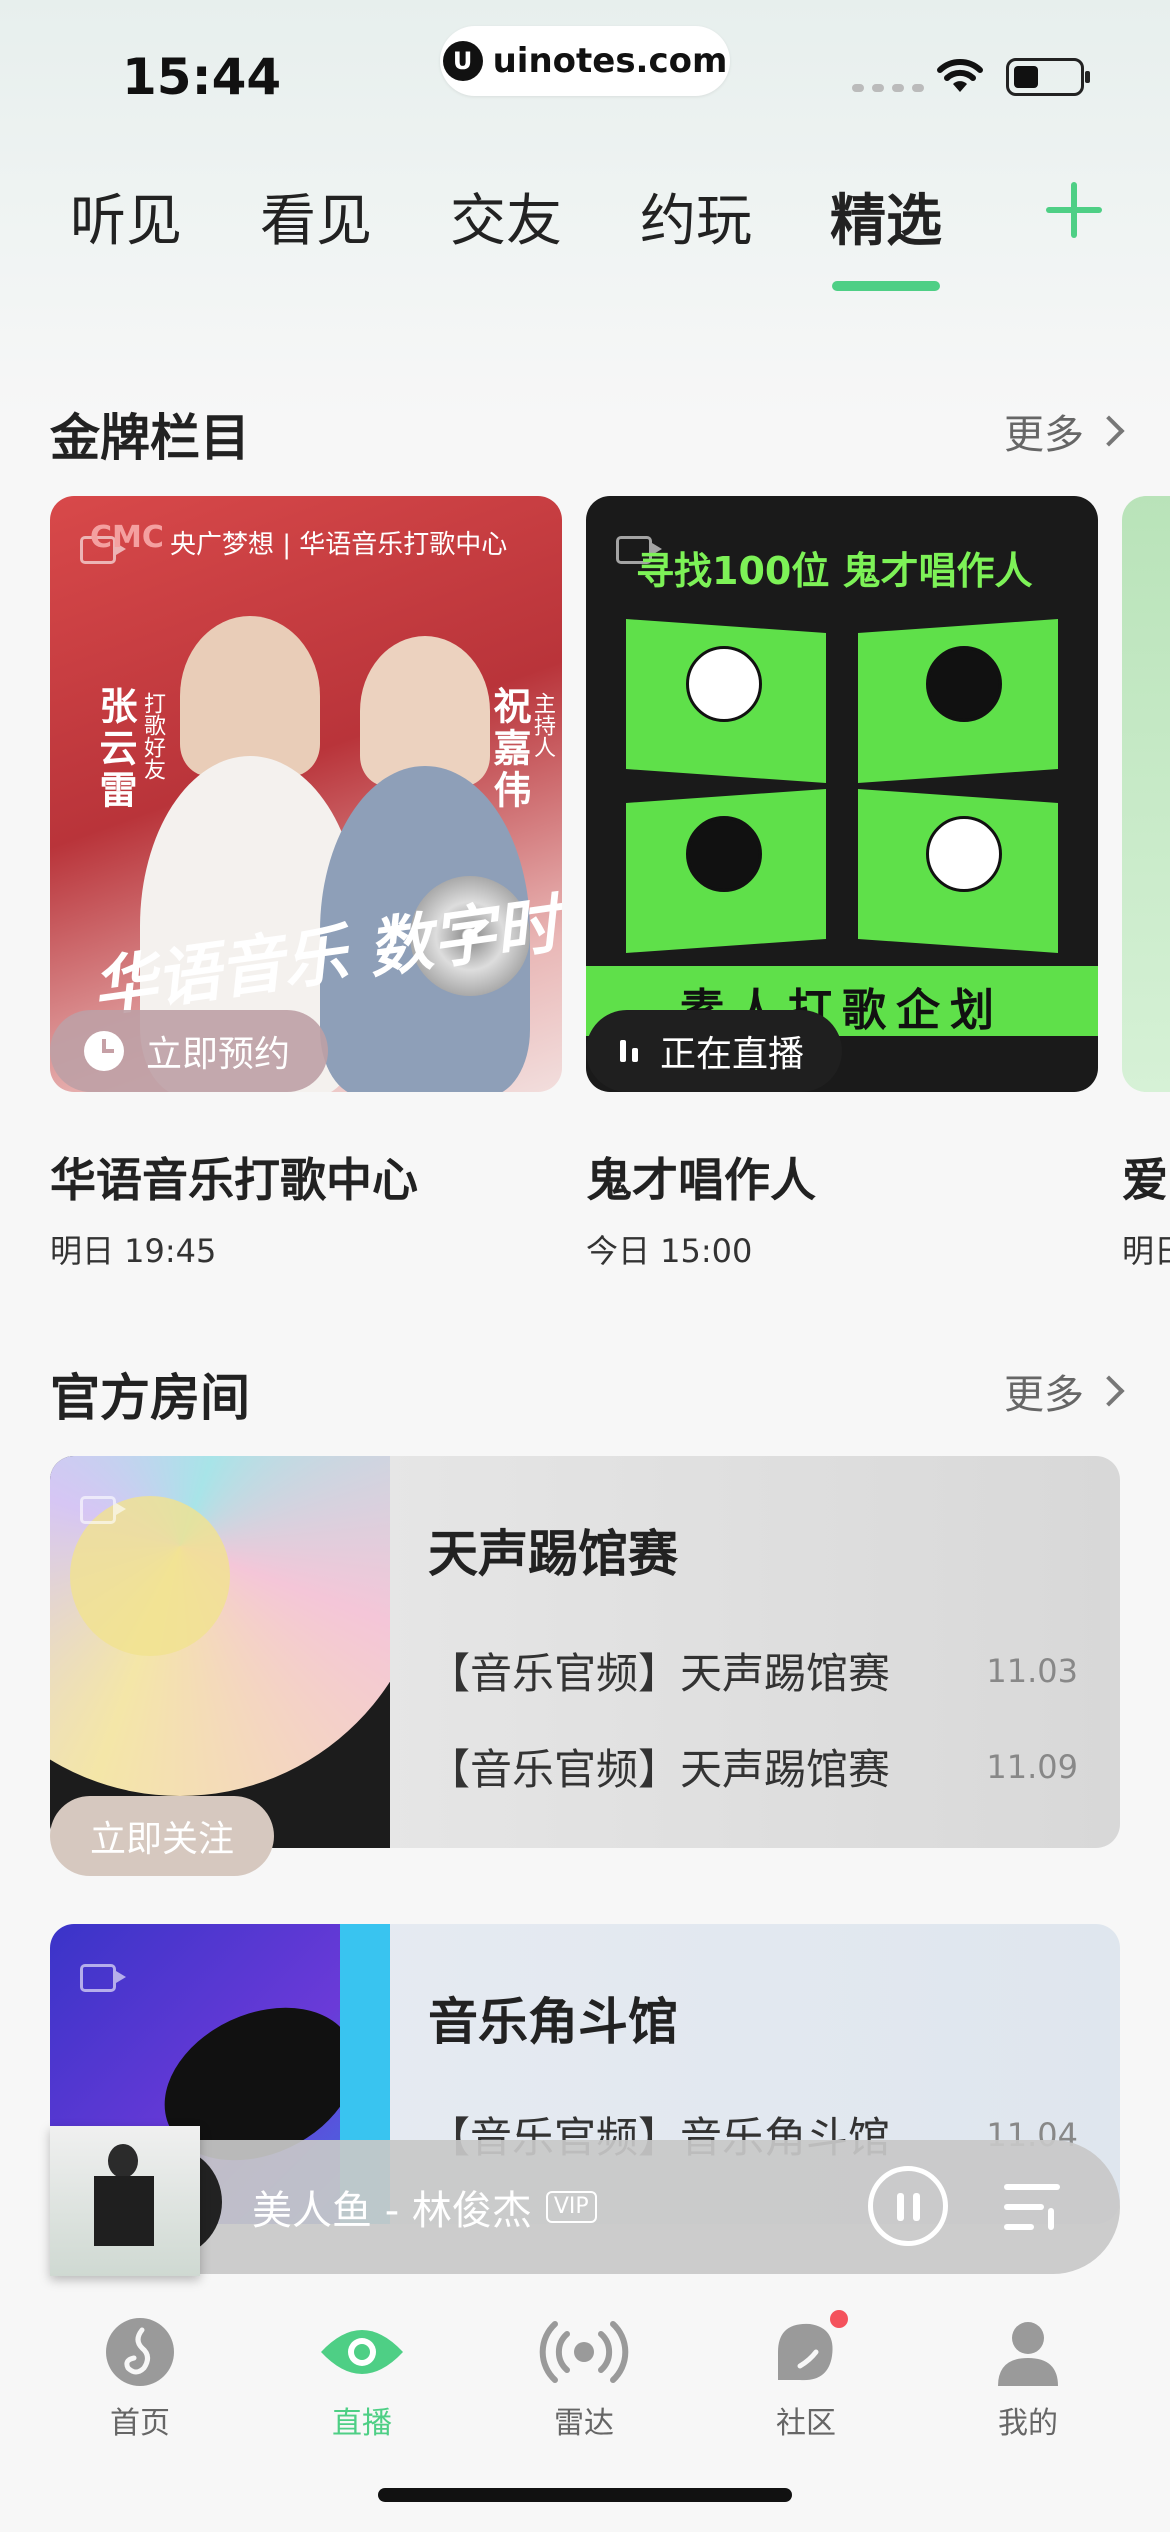 The height and width of the screenshot is (2532, 1170). I want to click on community-icon, so click(809, 2349).